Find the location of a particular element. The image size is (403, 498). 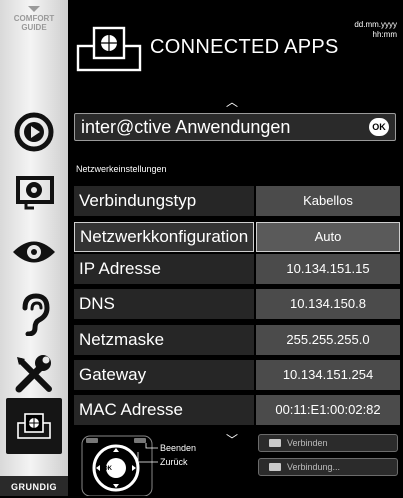

remote-control-diagram is located at coordinates (119, 465).